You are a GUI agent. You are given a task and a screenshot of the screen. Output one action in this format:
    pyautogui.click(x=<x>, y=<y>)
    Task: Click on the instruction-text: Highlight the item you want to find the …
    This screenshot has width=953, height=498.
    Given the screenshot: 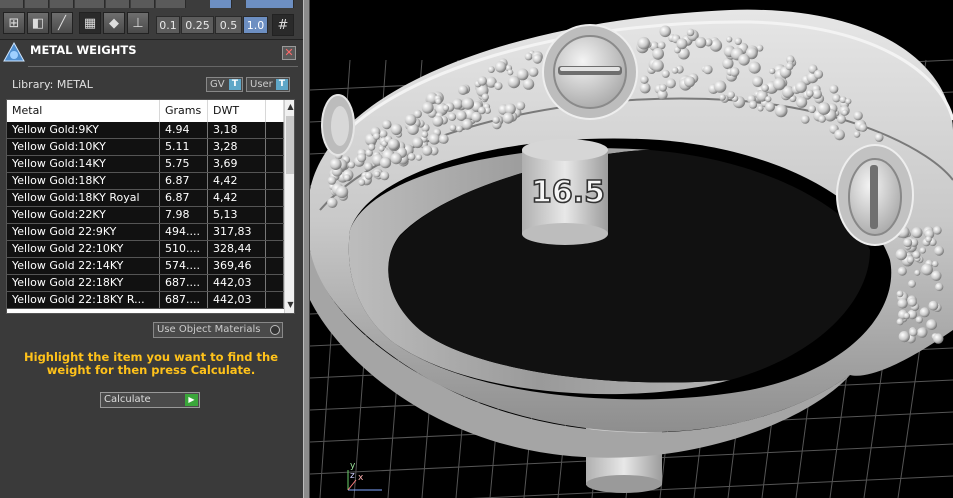 What is the action you would take?
    pyautogui.click(x=151, y=363)
    